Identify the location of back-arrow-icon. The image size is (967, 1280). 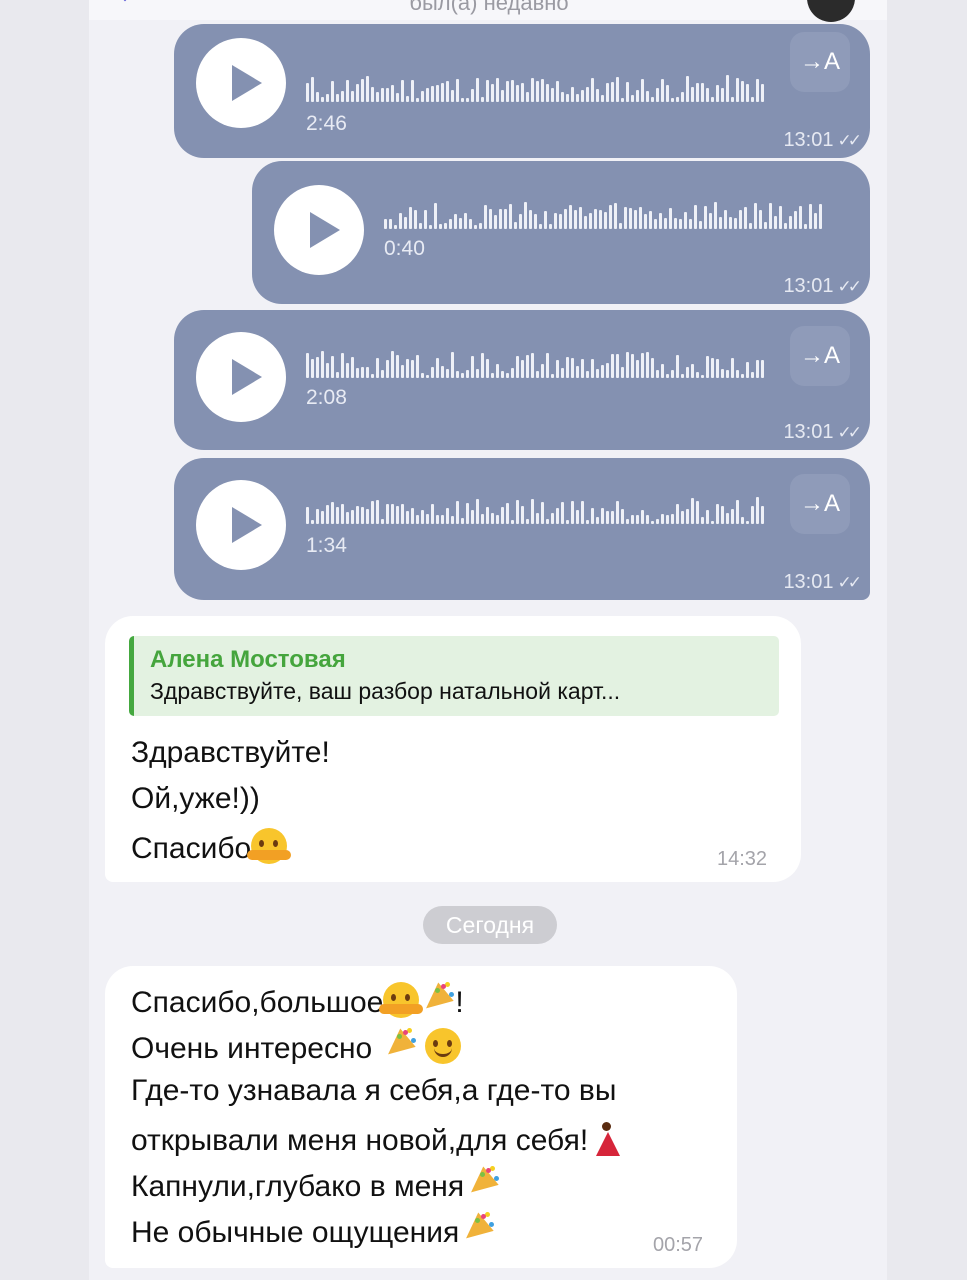
(125, 1).